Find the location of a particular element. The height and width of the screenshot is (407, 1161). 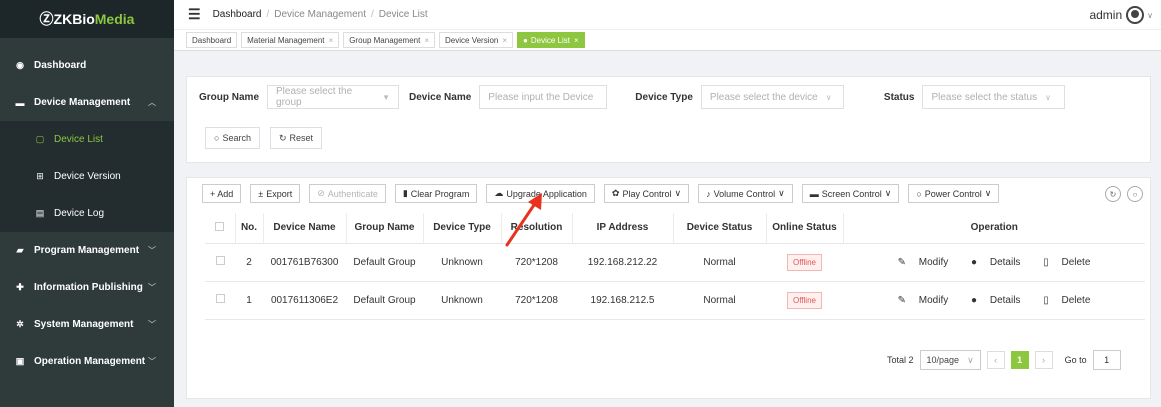

info-icon: ● is located at coordinates (975, 300).